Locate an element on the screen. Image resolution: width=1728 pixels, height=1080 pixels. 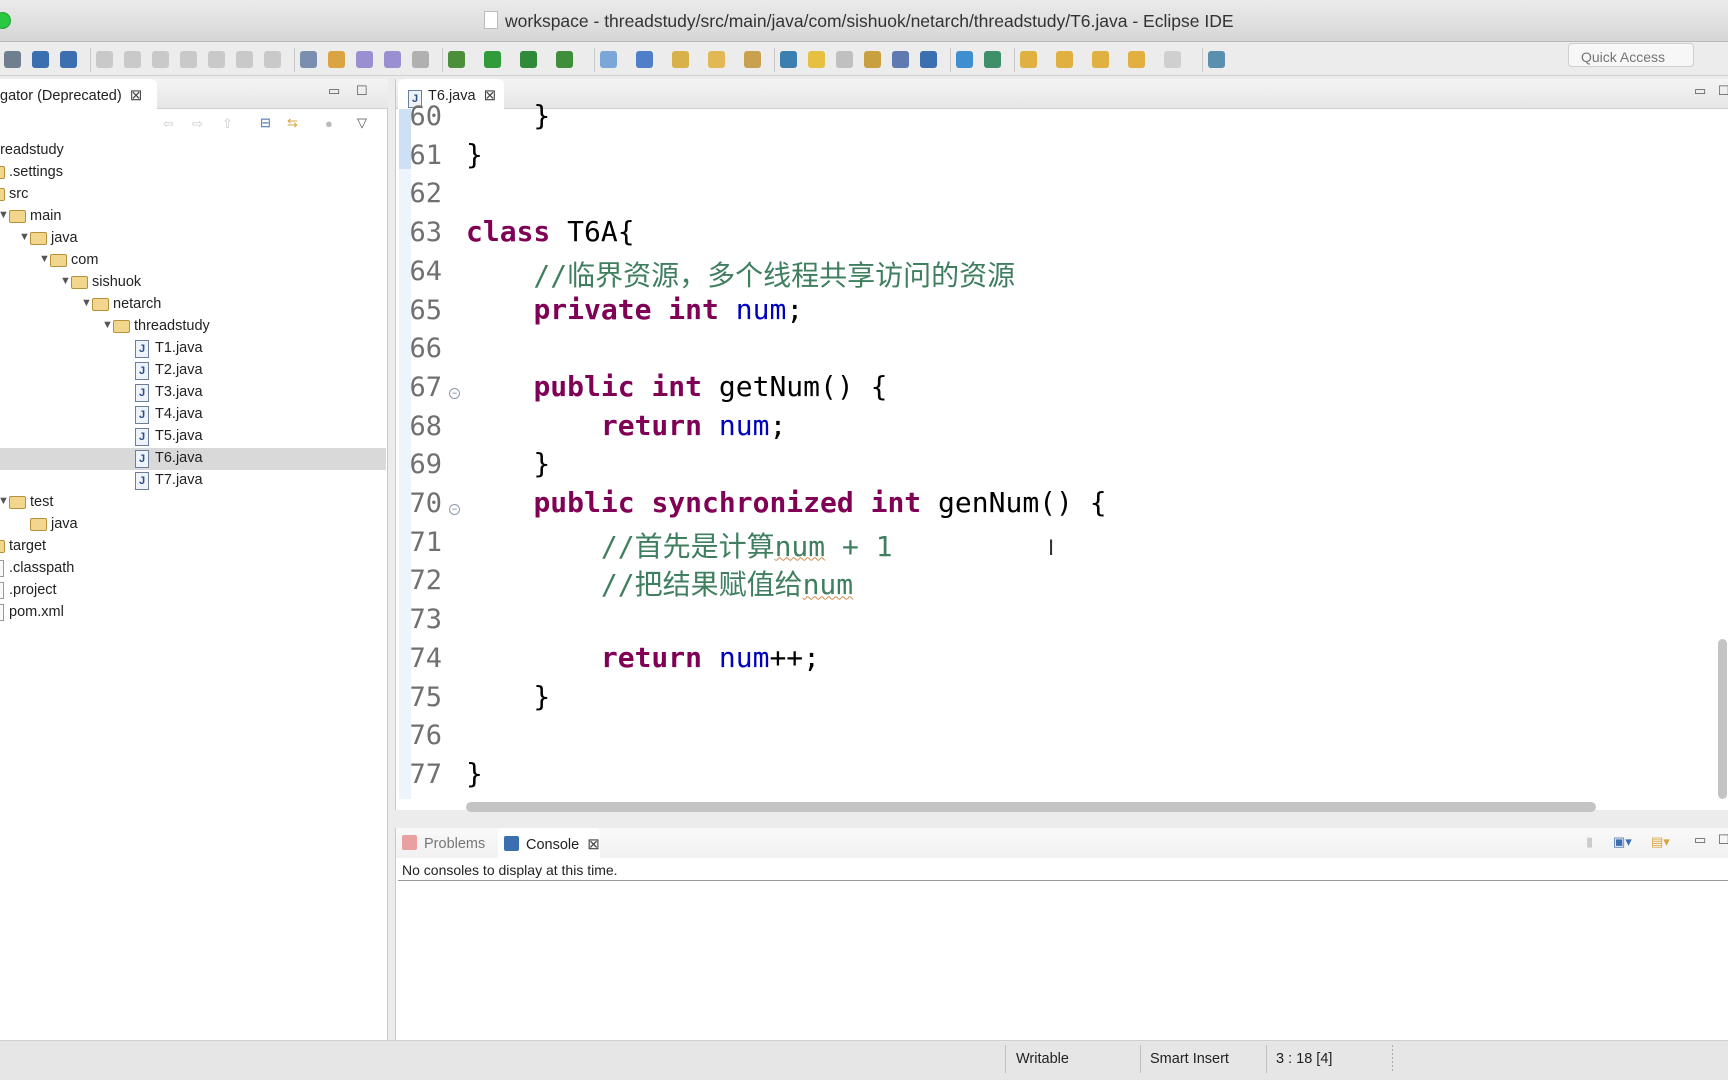
tree-item: ▶target is located at coordinates (193, 547).